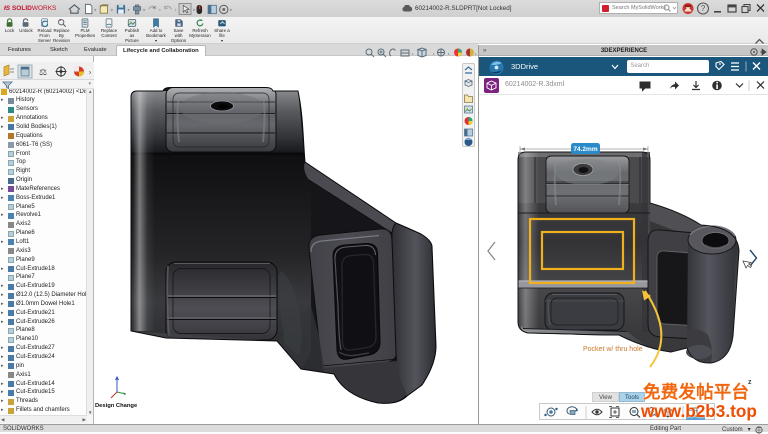 This screenshot has height=434, width=768. I want to click on svg-text: 74.2mm, so click(585, 149).